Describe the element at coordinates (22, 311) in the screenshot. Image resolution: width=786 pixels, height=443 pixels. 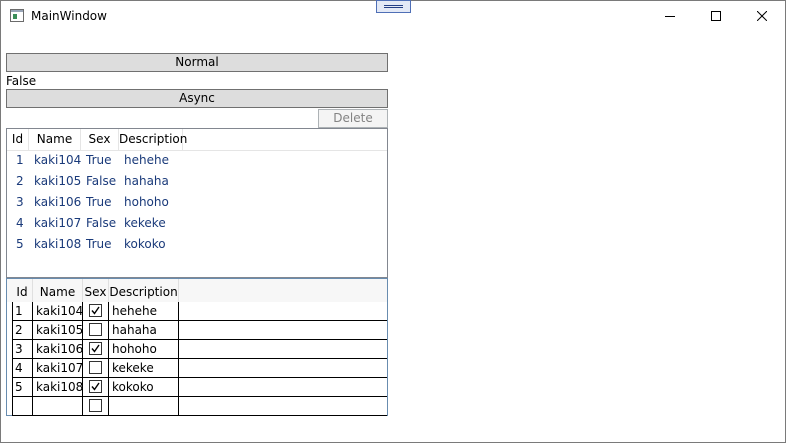
I see `datagrid-cell-id: 1` at that location.